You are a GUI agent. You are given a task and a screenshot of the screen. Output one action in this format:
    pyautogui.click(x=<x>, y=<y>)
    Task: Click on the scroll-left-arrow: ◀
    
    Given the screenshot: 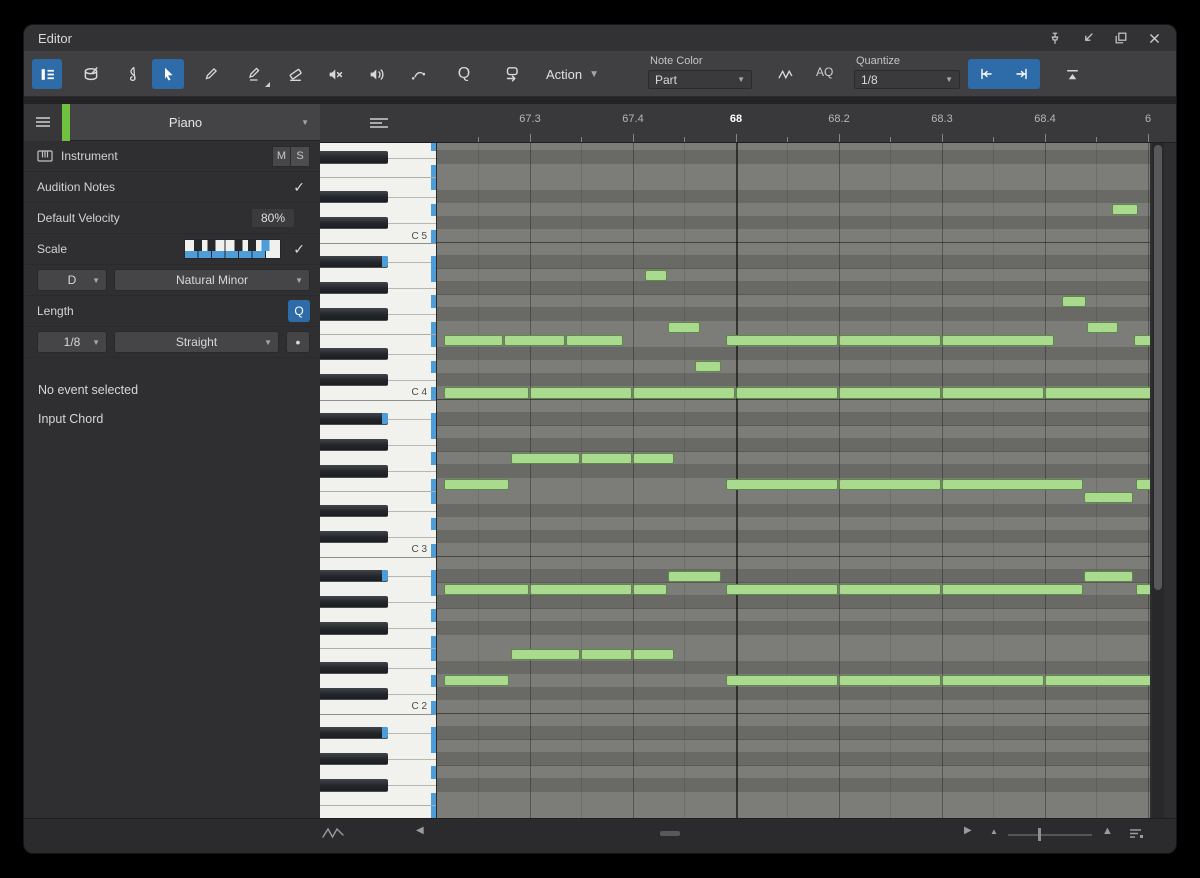 What is the action you would take?
    pyautogui.click(x=420, y=830)
    